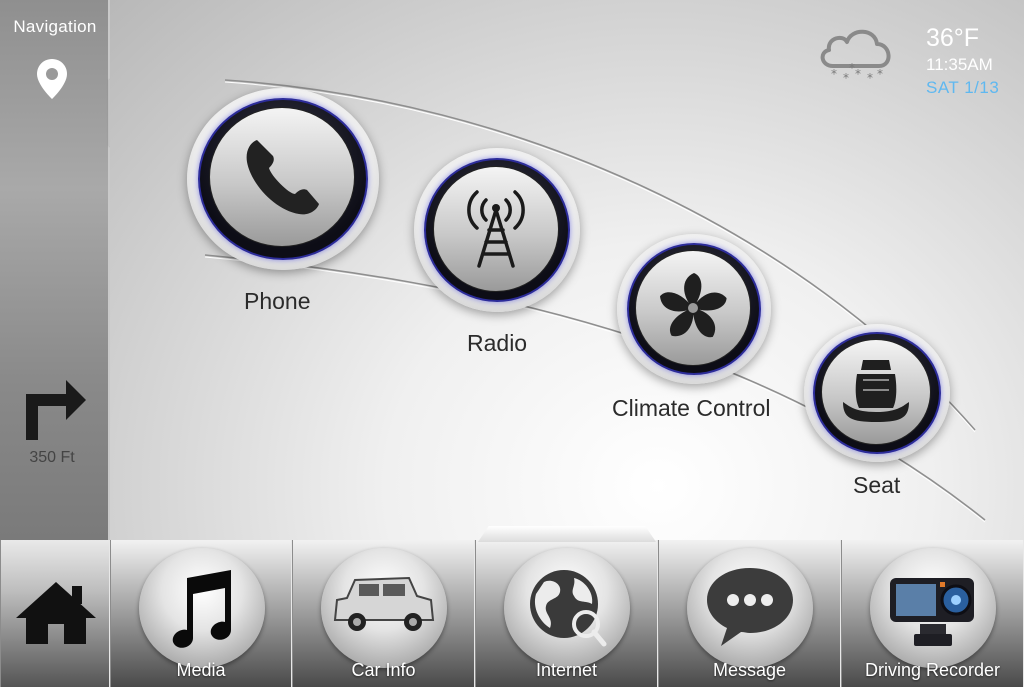  I want to click on dashcam-icon, so click(932, 612).